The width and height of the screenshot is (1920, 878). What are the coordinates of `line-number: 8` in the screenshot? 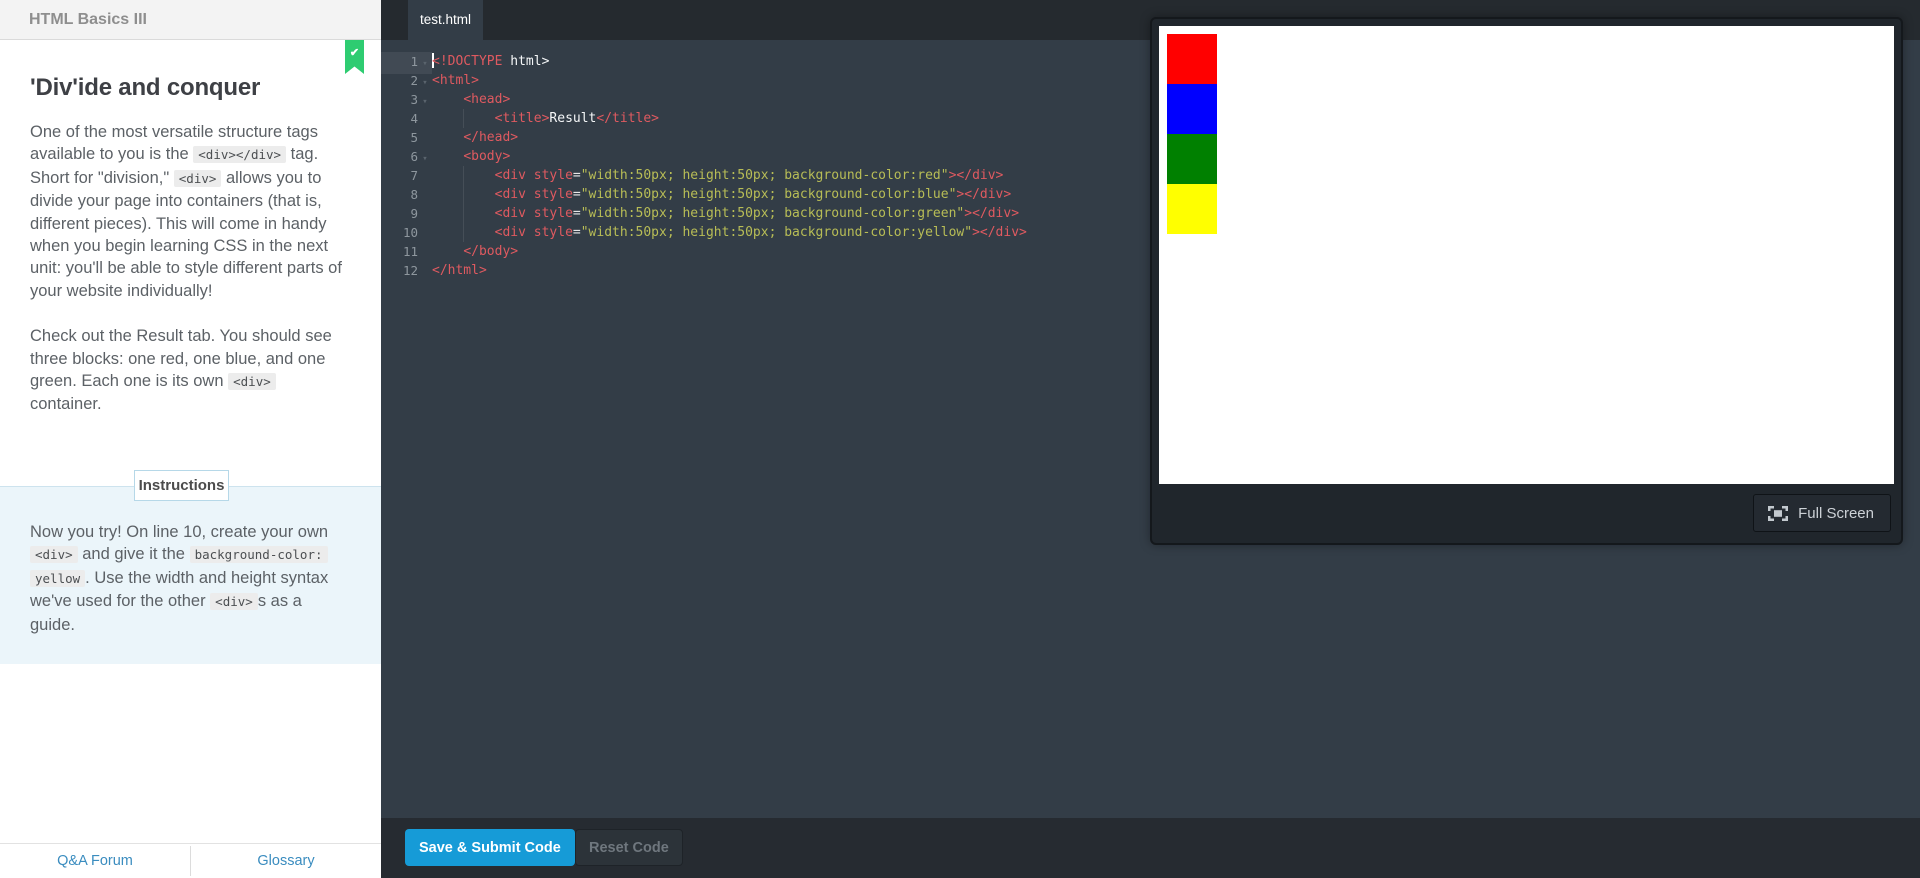 It's located at (414, 194).